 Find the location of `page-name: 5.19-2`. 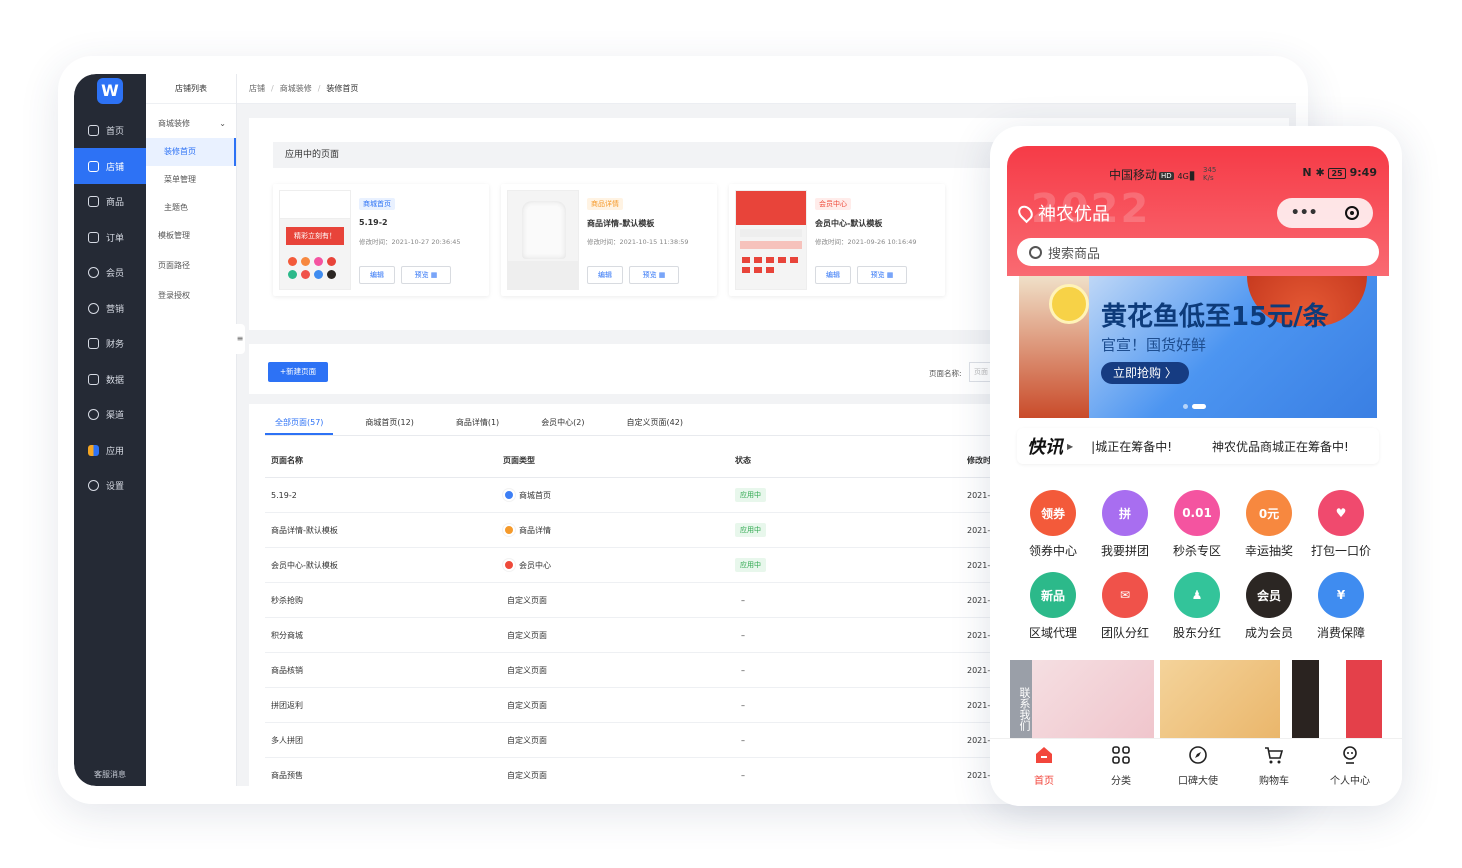

page-name: 5.19-2 is located at coordinates (284, 495).